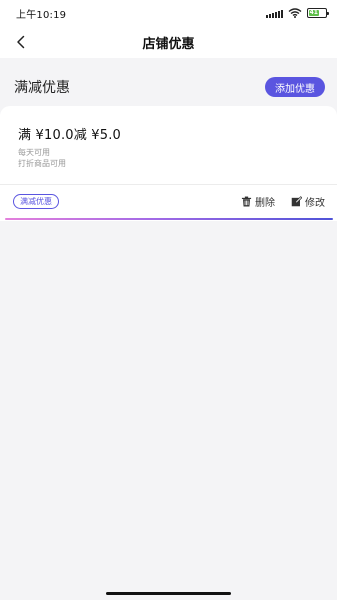 The height and width of the screenshot is (600, 337). I want to click on wifi-icon, so click(295, 13).